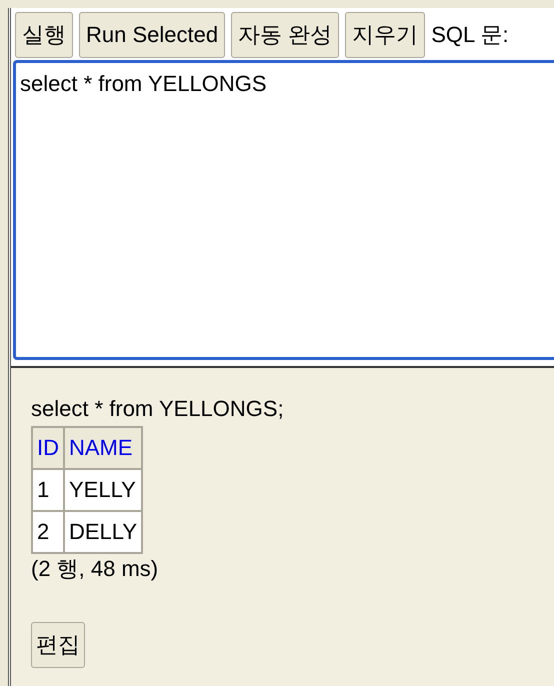  I want to click on table-cell: 1, so click(48, 490).